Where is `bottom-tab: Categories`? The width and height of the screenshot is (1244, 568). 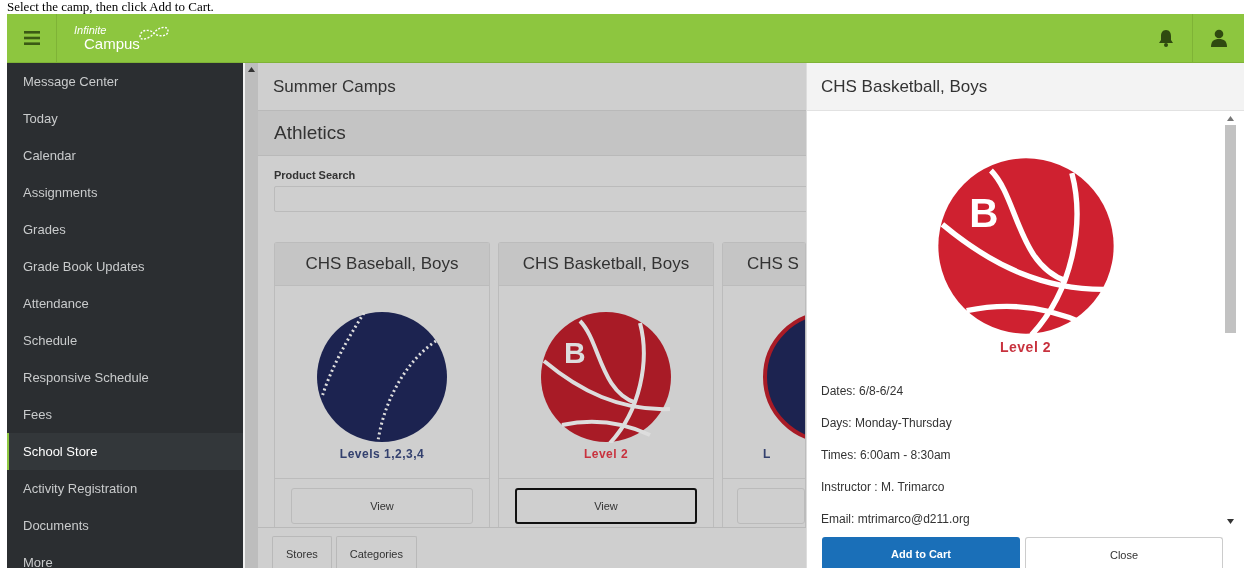 bottom-tab: Categories is located at coordinates (376, 552).